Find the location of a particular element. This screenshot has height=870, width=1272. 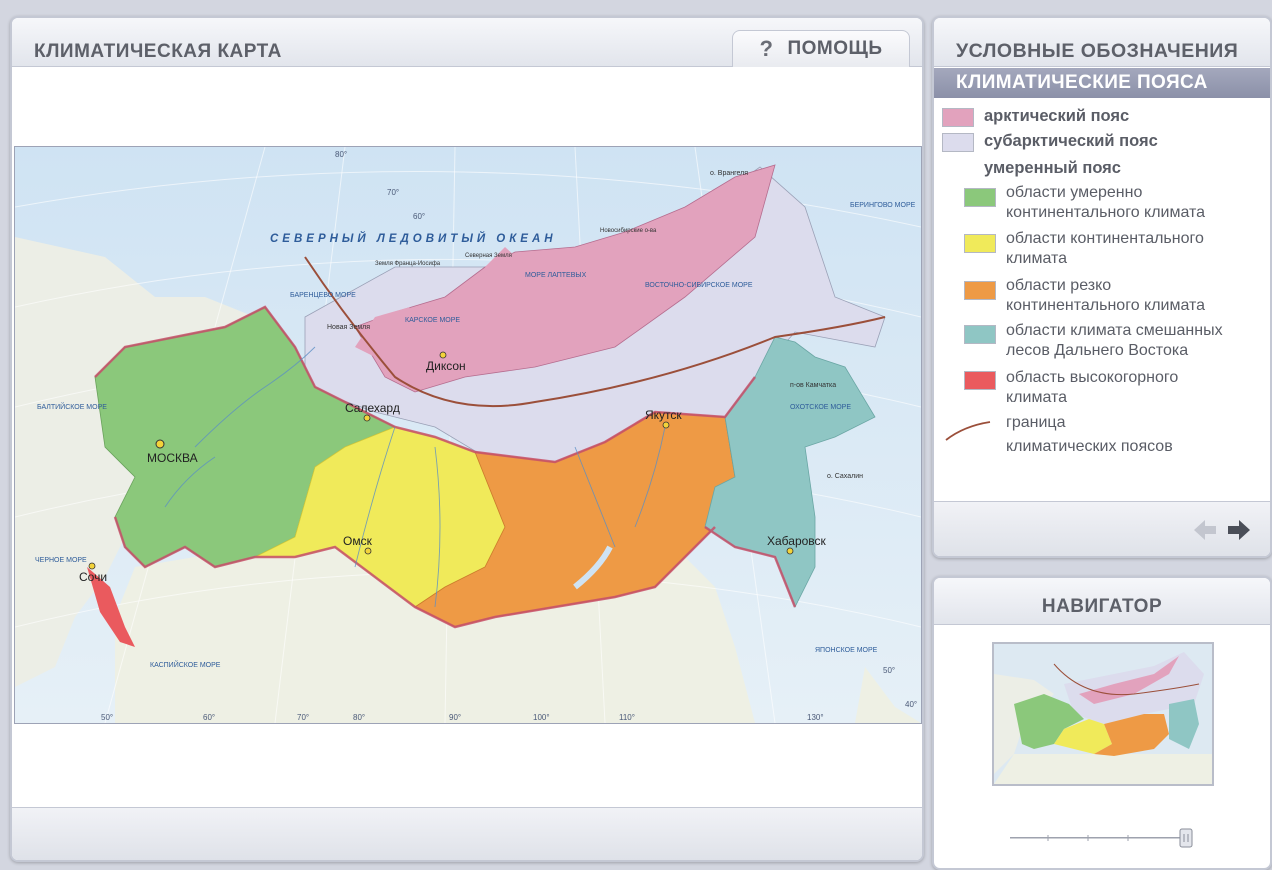

help-label: ПОМОЩЬ is located at coordinates (835, 48).